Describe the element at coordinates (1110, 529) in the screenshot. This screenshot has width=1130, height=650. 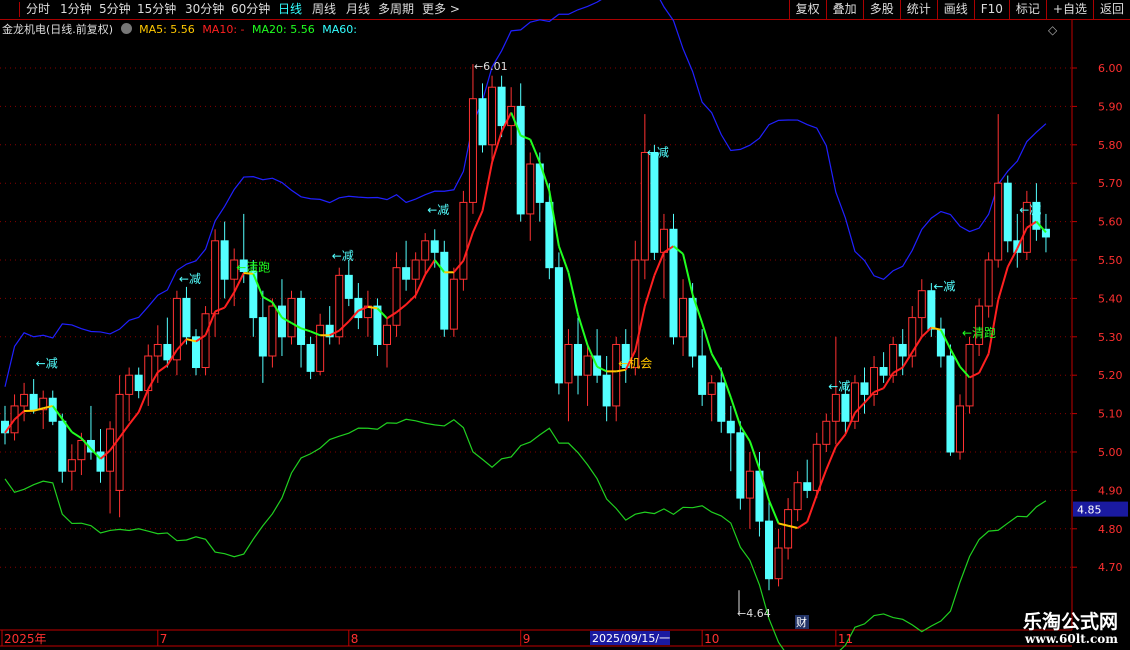
I see `price-tick-label: 4.80` at that location.